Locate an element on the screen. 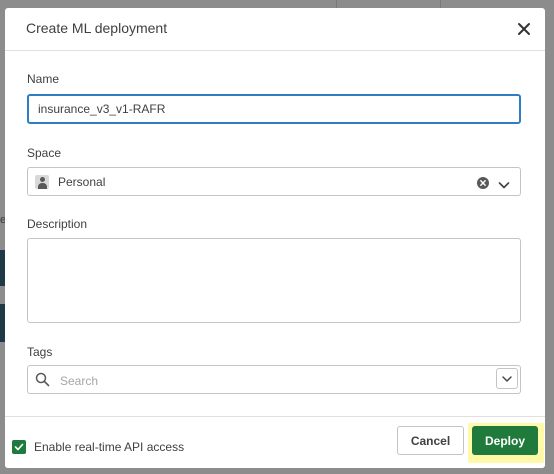 Image resolution: width=554 pixels, height=474 pixels. search-icon is located at coordinates (42, 379).